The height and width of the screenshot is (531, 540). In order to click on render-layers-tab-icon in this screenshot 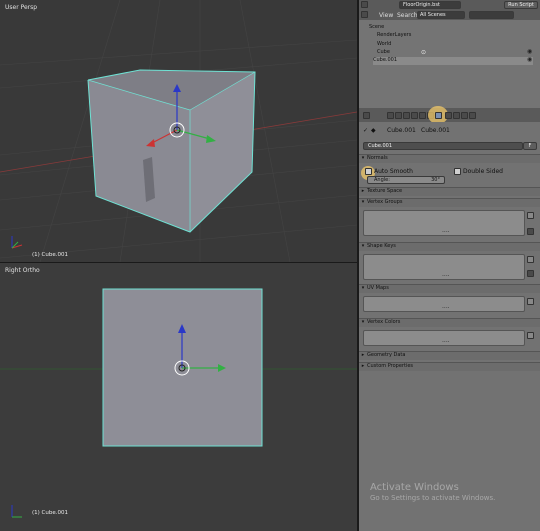, I will do `click(398, 115)`.